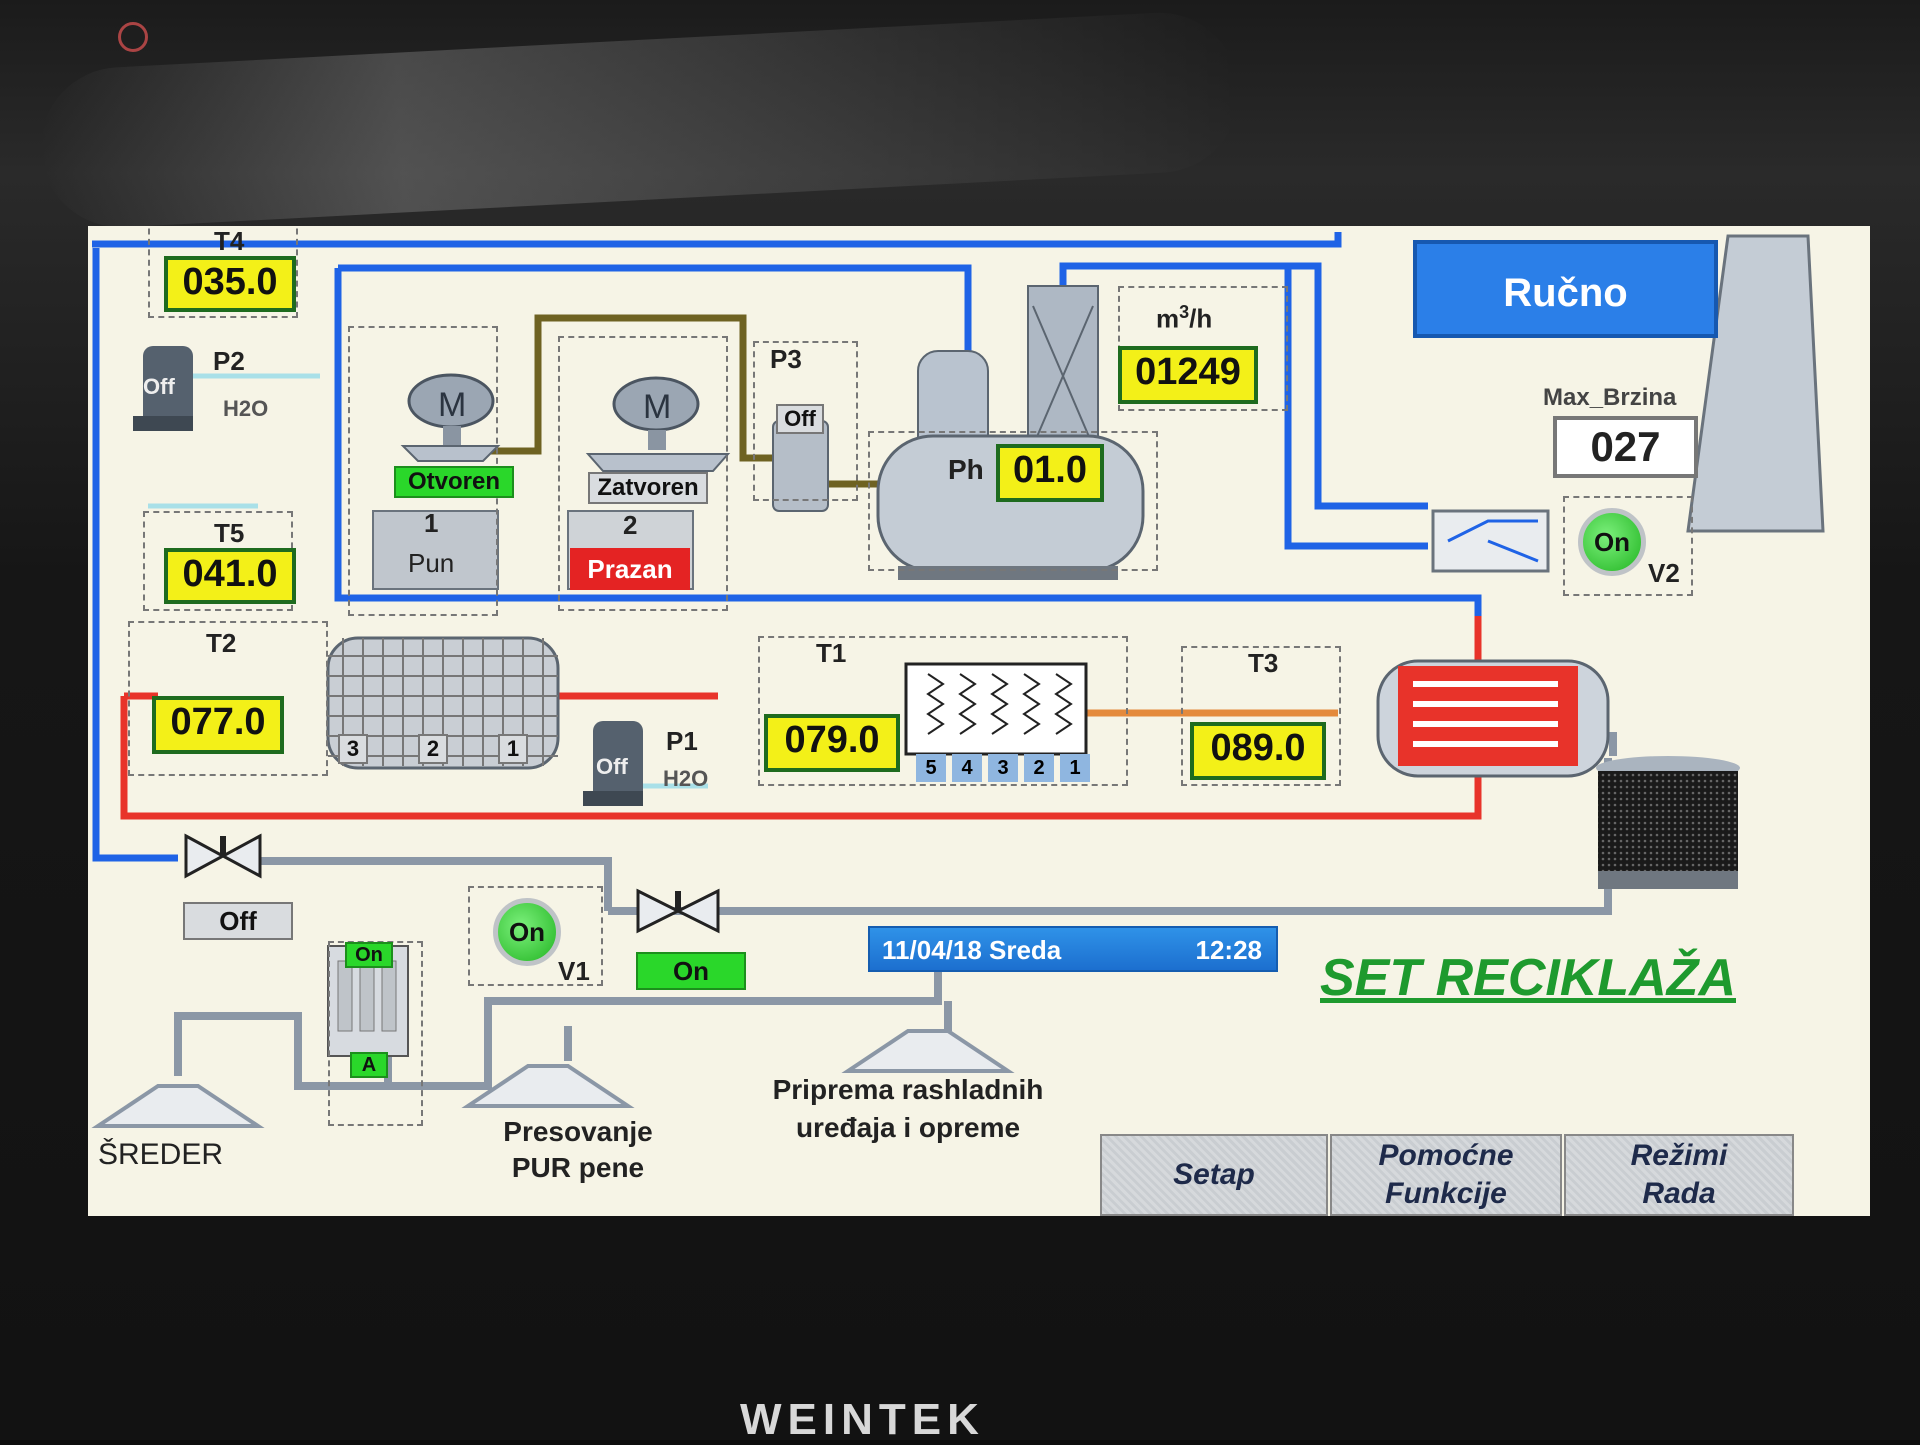 This screenshot has width=1920, height=1445. Describe the element at coordinates (832, 743) in the screenshot. I see `t1-value: 079.0` at that location.